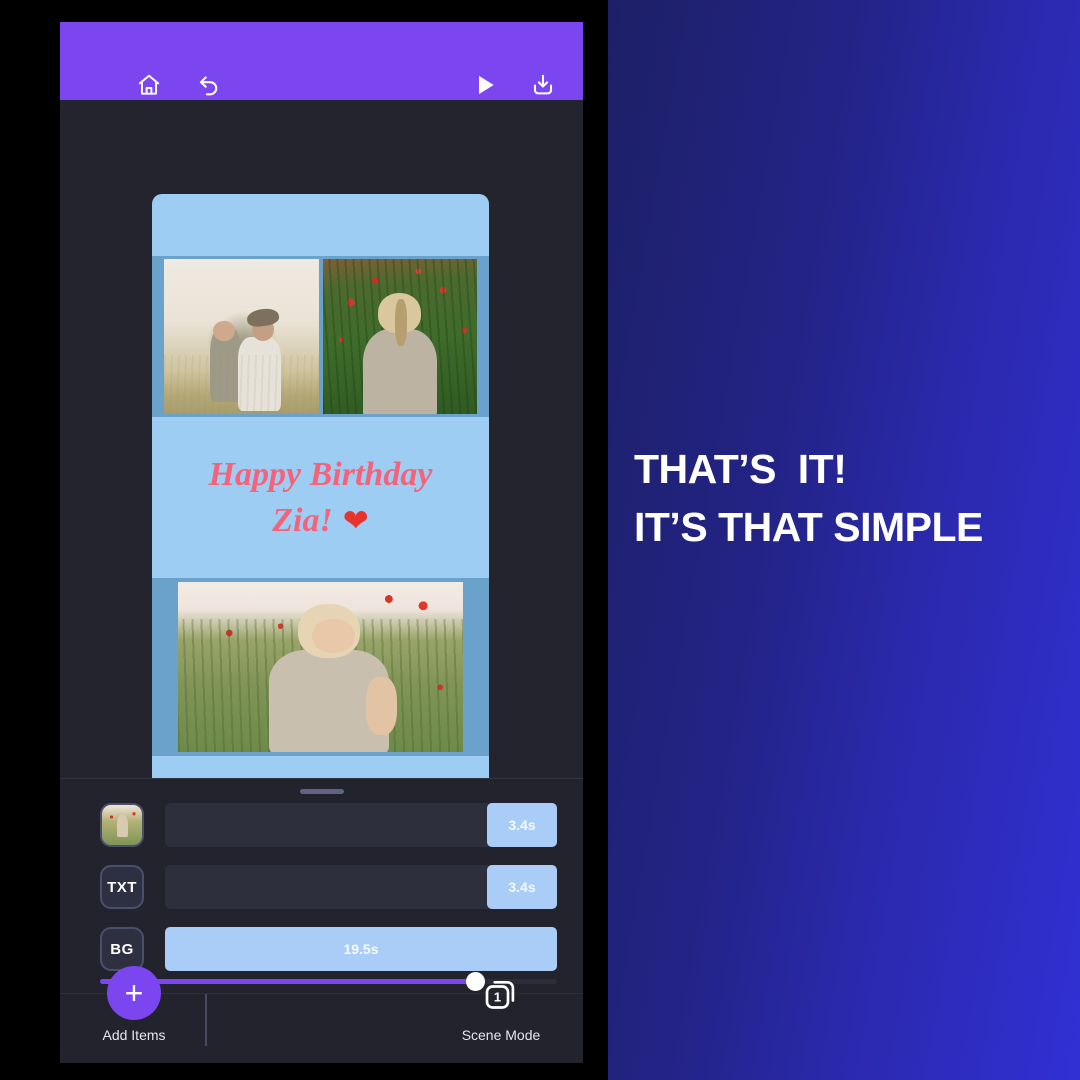 Image resolution: width=1080 pixels, height=1080 pixels. What do you see at coordinates (321, 1014) in the screenshot?
I see `bottom-bar: + Add Items 1 Scene Mode` at bounding box center [321, 1014].